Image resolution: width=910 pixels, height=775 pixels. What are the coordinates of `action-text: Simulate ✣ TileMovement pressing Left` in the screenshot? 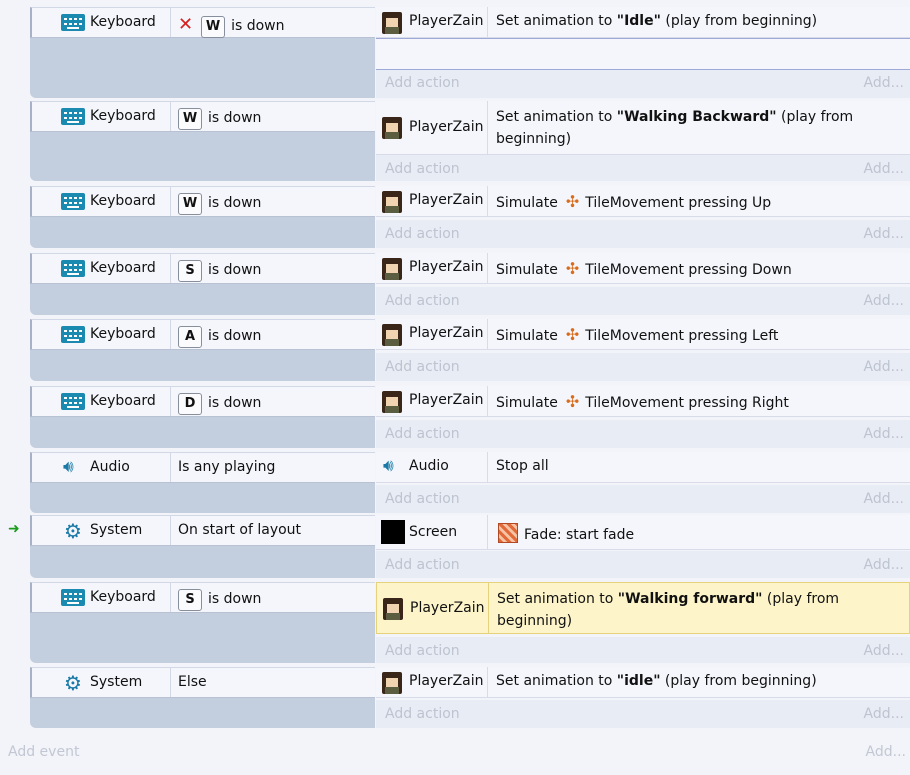 It's located at (637, 334).